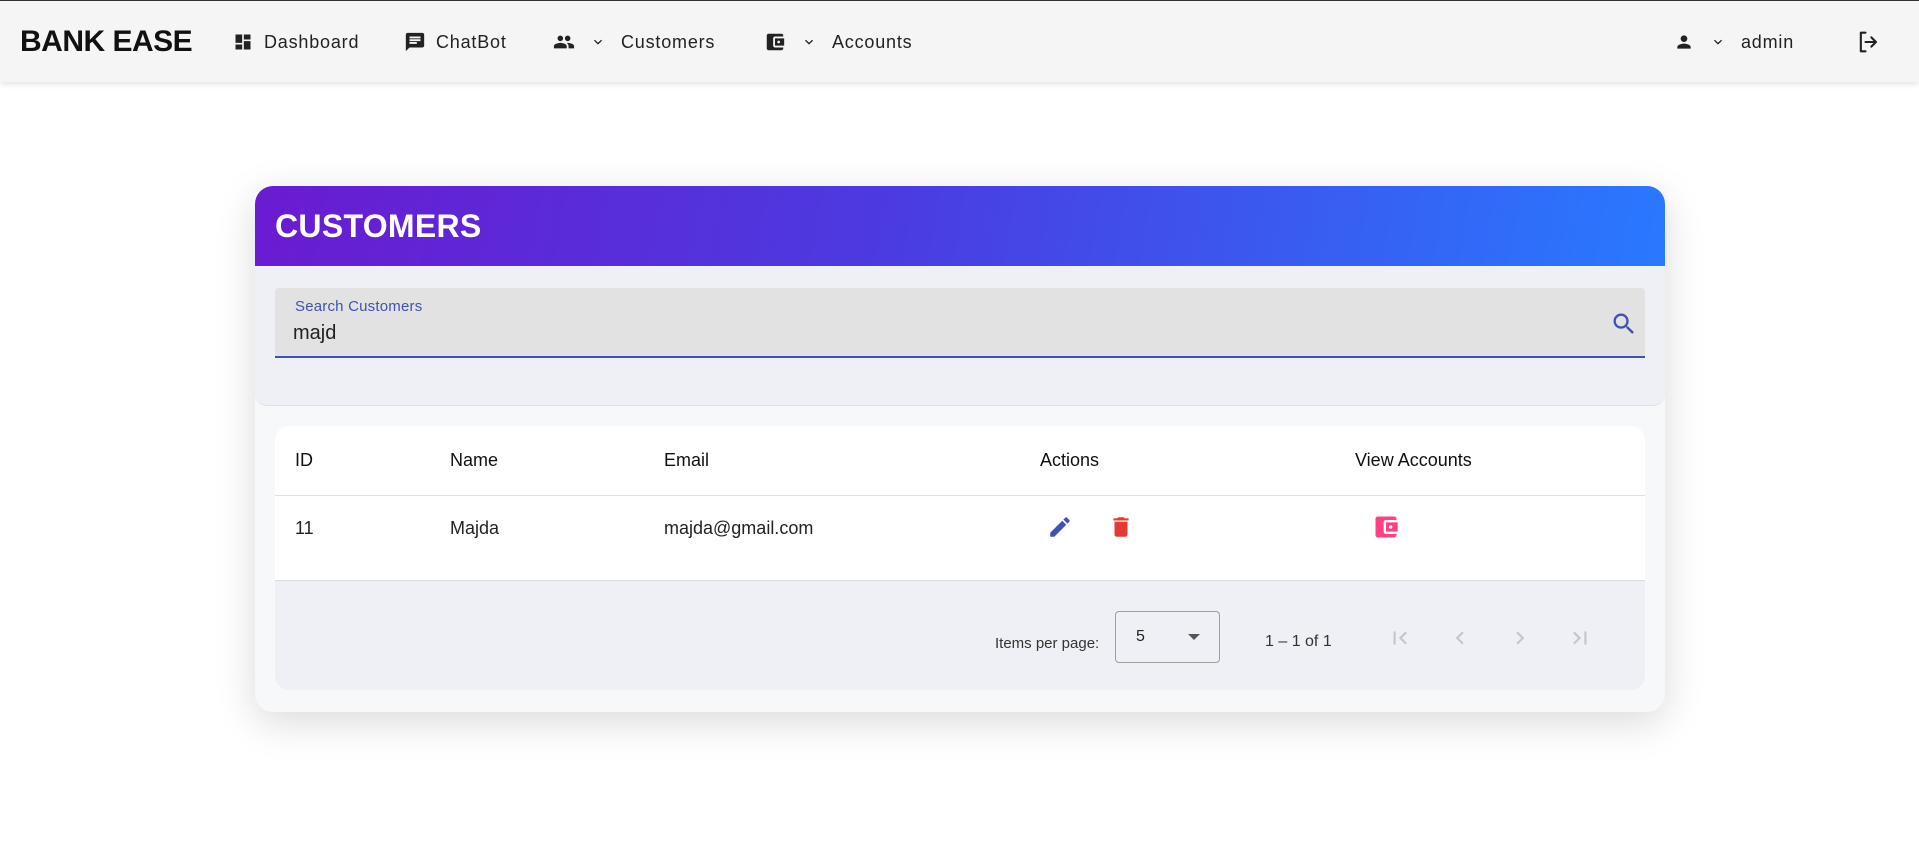  I want to click on nav-chatbot-label: ChatBot, so click(471, 41).